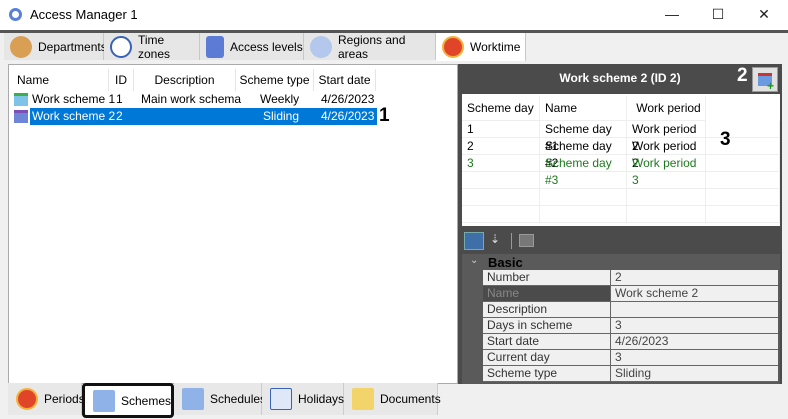 The image size is (788, 419). What do you see at coordinates (345, 80) in the screenshot?
I see `column-header-start-date: Start date` at bounding box center [345, 80].